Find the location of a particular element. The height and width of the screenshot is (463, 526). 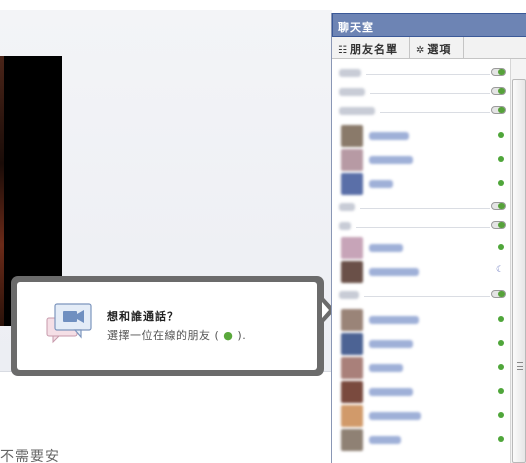

call-prompt-popup: 想和誰通話？ 選擇一位在線的朋友 ( ● ). is located at coordinates (173, 326).